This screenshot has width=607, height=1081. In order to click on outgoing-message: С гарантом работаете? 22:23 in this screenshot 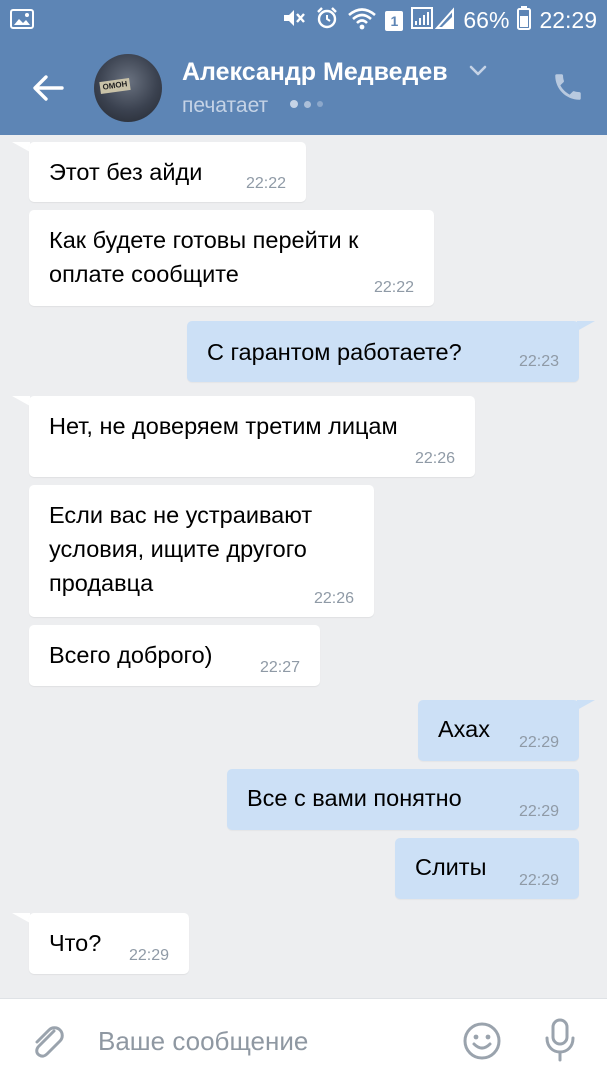, I will do `click(383, 351)`.